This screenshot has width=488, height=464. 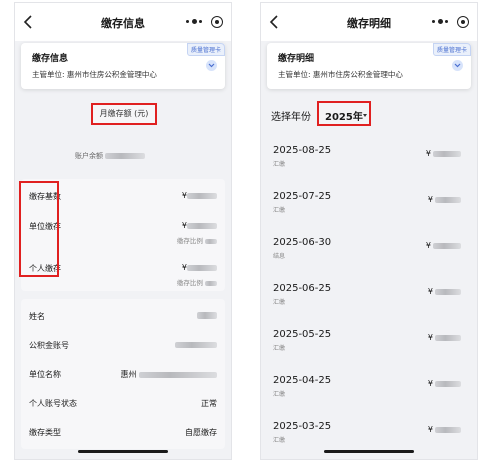 What do you see at coordinates (302, 288) in the screenshot?
I see `record-date: 2025-06-25` at bounding box center [302, 288].